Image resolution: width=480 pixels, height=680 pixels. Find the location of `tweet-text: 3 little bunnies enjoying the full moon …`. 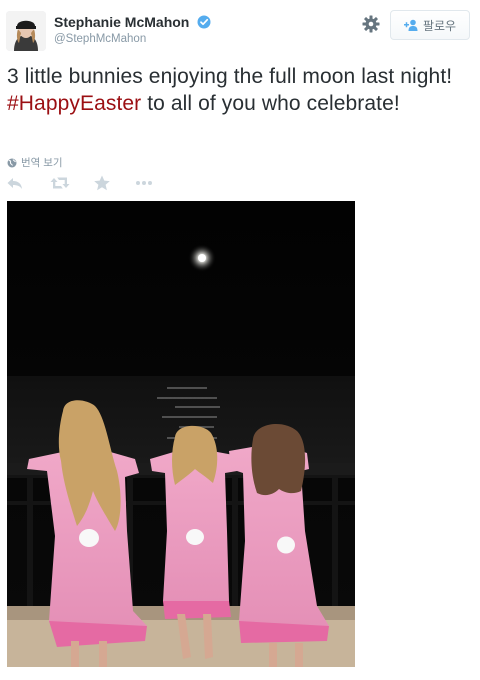

tweet-text: 3 little bunnies enjoying the full moon … is located at coordinates (238, 90).